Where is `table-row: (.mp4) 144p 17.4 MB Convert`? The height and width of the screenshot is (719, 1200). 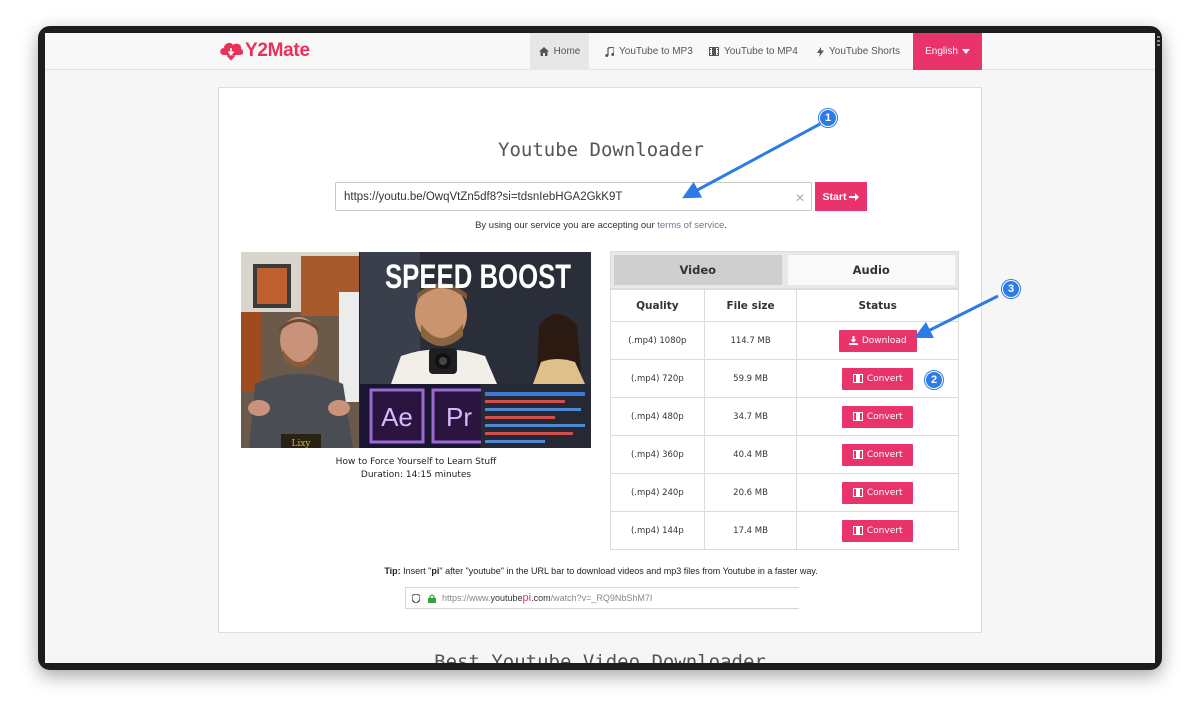
table-row: (.mp4) 144p 17.4 MB Convert is located at coordinates (784, 530).